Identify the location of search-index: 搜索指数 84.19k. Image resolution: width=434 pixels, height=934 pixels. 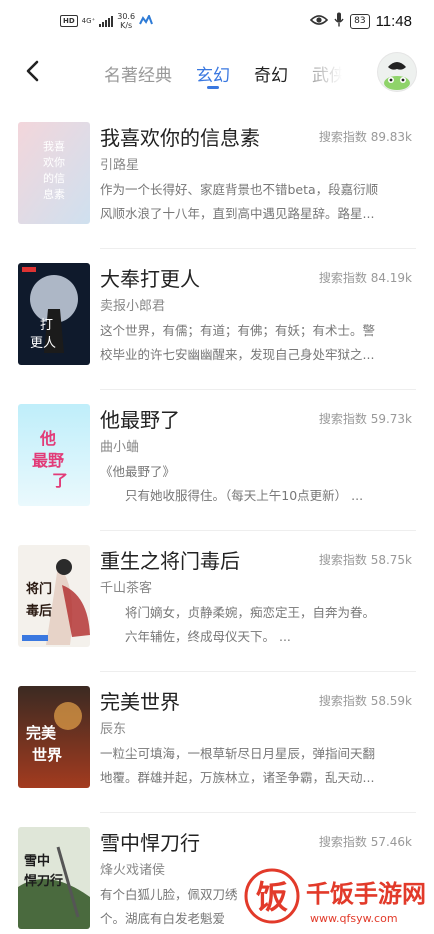
(365, 278).